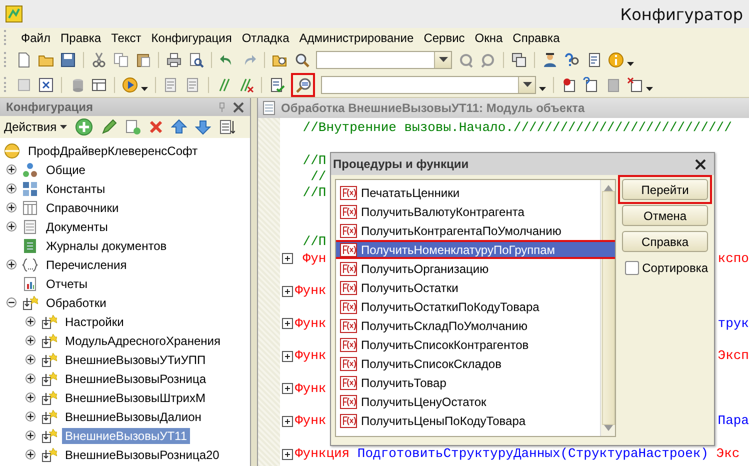 The width and height of the screenshot is (749, 466). Describe the element at coordinates (65, 170) in the screenshot. I see `tree-item: Общие` at that location.